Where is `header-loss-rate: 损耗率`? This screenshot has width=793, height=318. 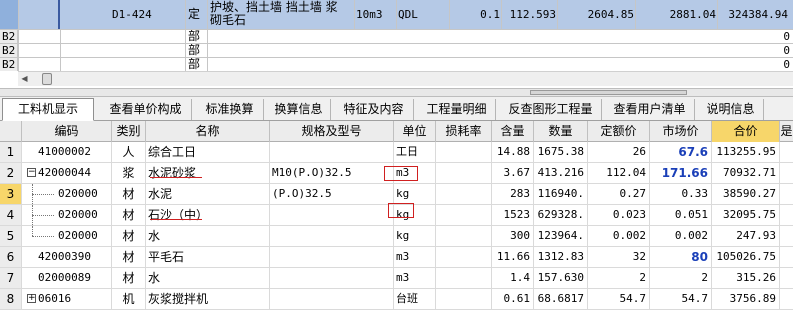 header-loss-rate: 损耗率 is located at coordinates (464, 131).